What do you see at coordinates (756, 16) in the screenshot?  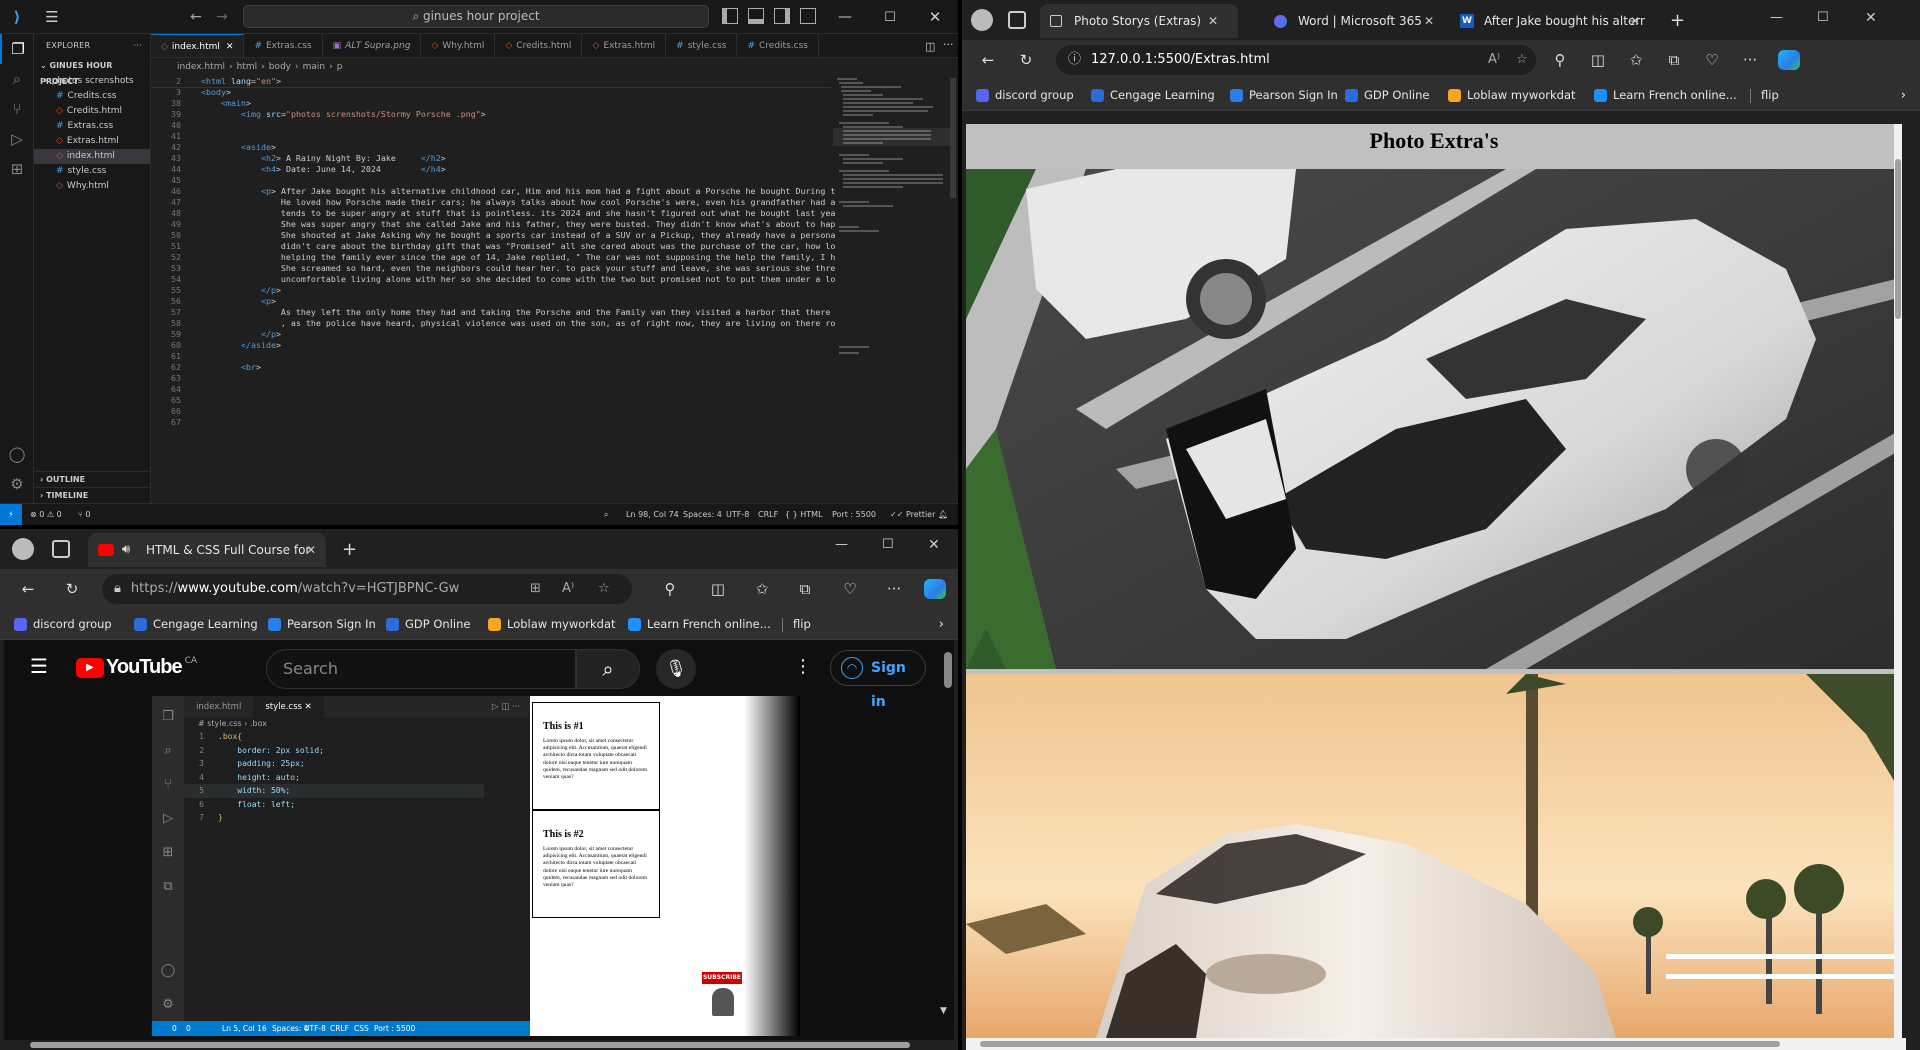 I see `toggle-panel-icon` at bounding box center [756, 16].